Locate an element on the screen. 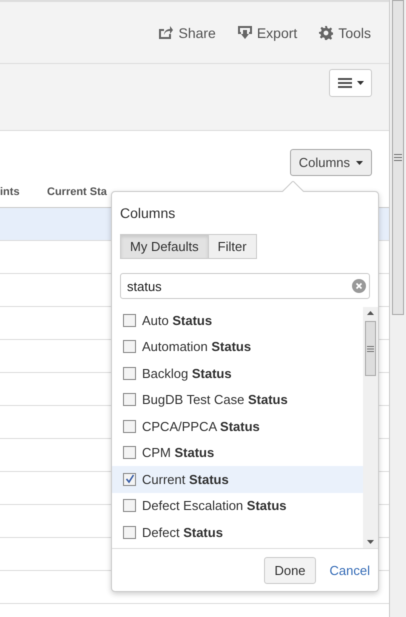 The width and height of the screenshot is (406, 617). tools-button: Tools is located at coordinates (345, 32).